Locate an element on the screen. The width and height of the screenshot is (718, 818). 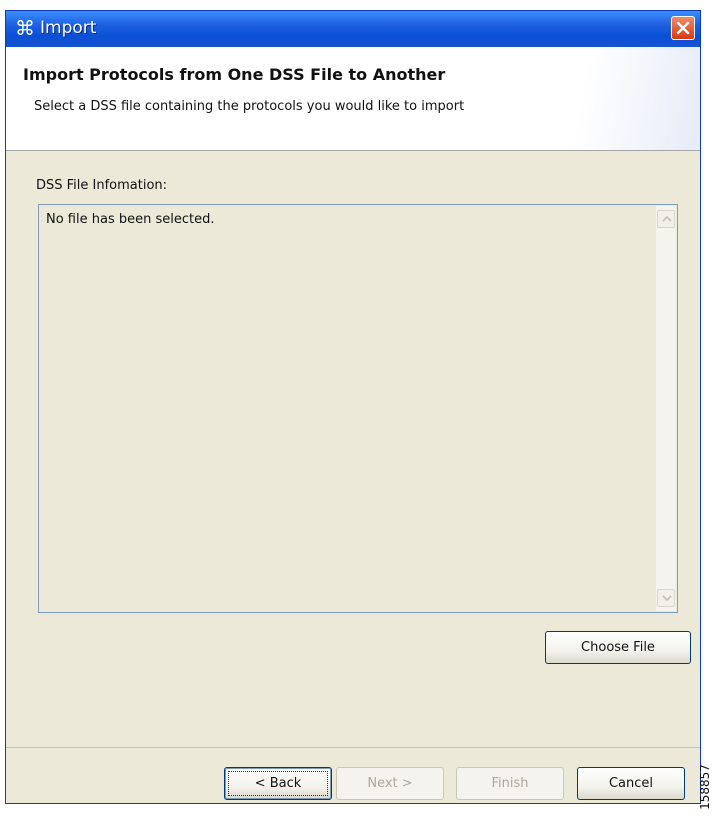
scroll-down-button is located at coordinates (666, 598).